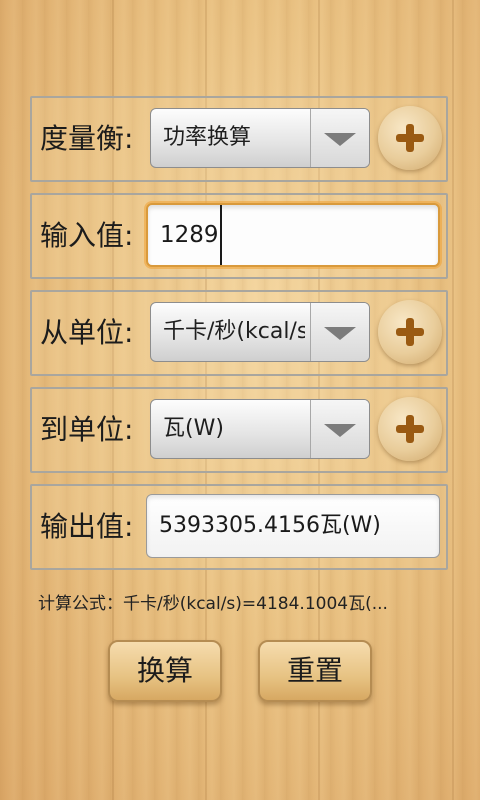  Describe the element at coordinates (315, 671) in the screenshot. I see `reset-button: 重置` at that location.